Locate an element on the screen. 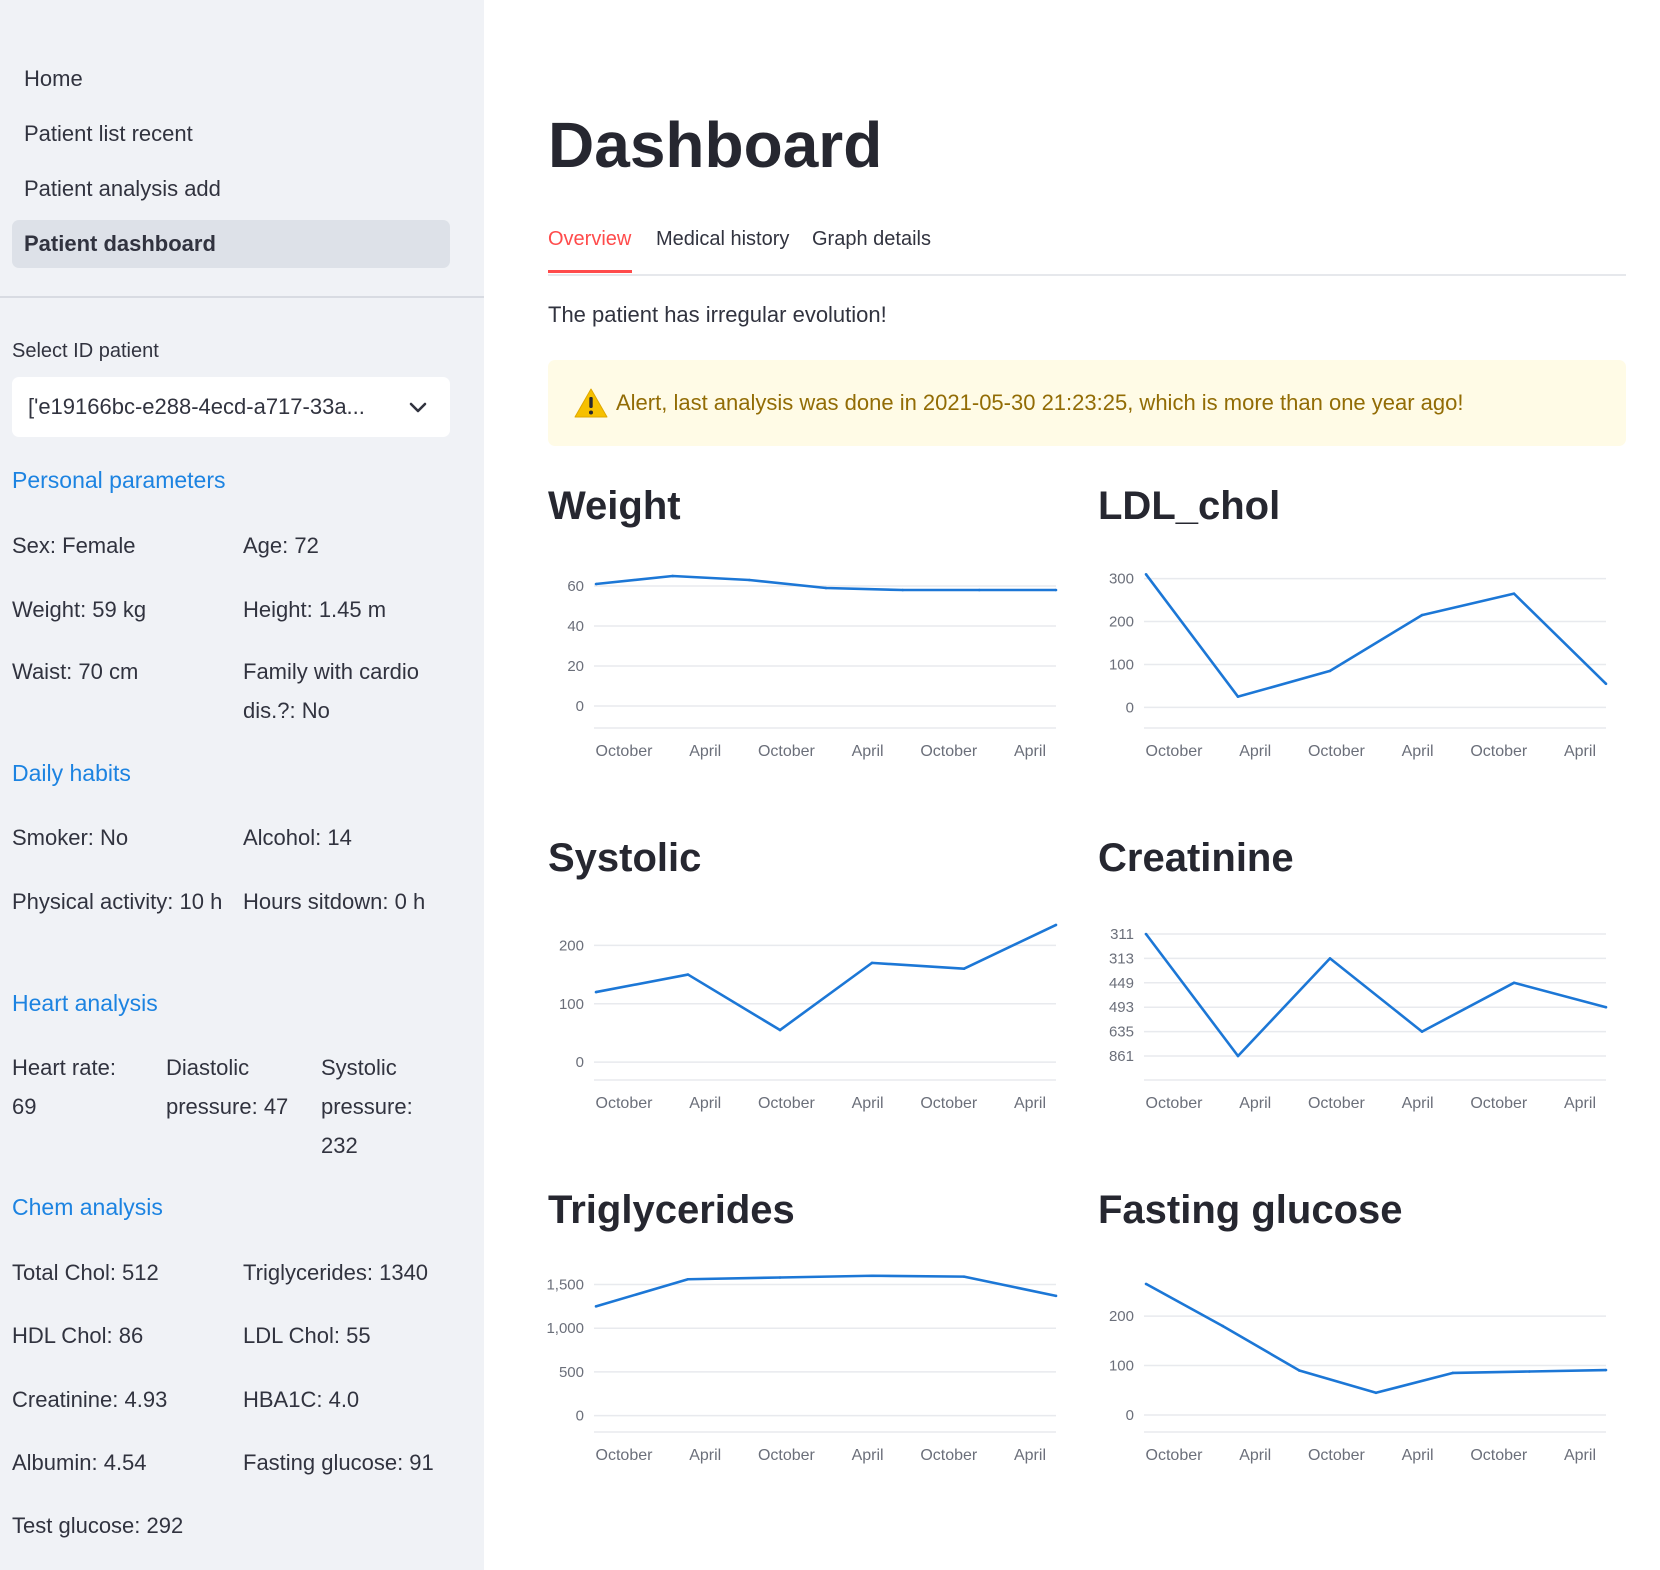 This screenshot has width=1660, height=1570. param-albumin: Albumin: 4.54 is located at coordinates (79, 1462).